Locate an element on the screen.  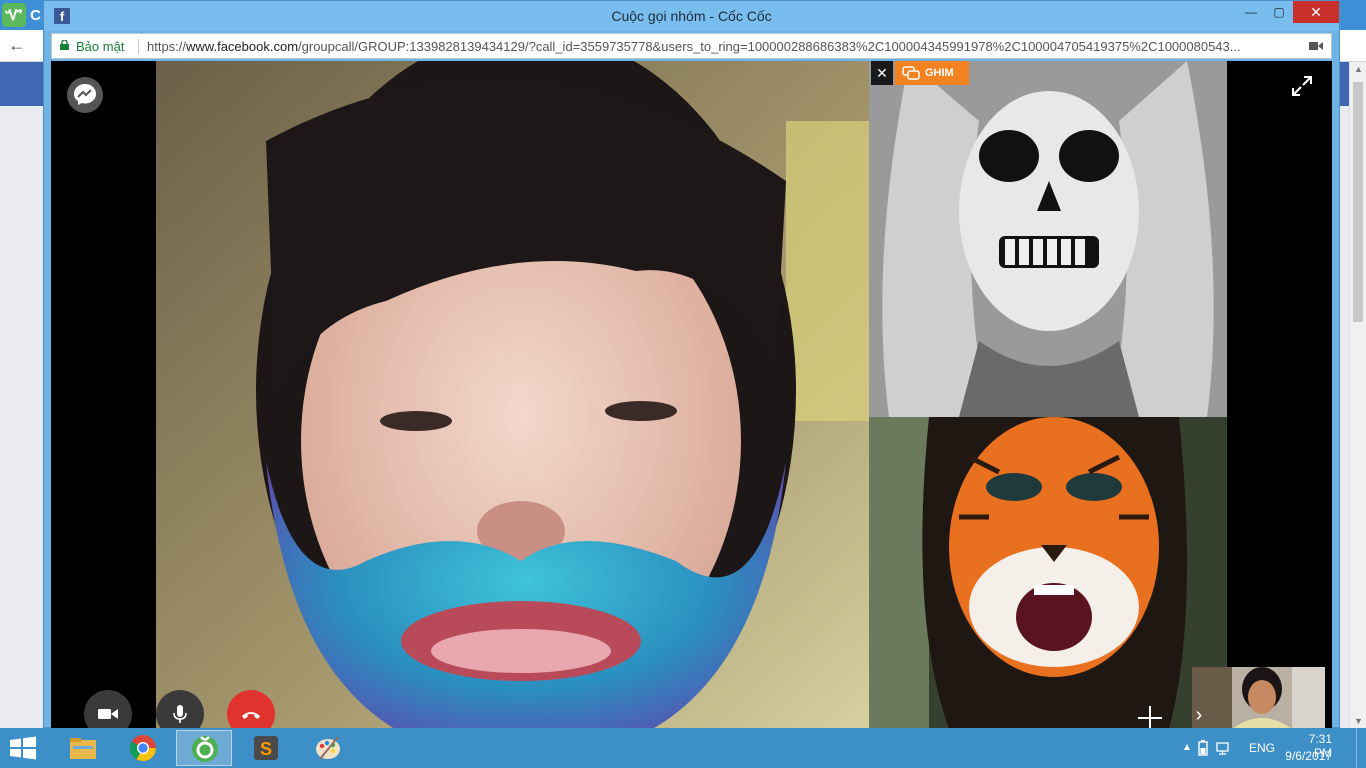
show-desktop-button is located at coordinates (1361, 748).